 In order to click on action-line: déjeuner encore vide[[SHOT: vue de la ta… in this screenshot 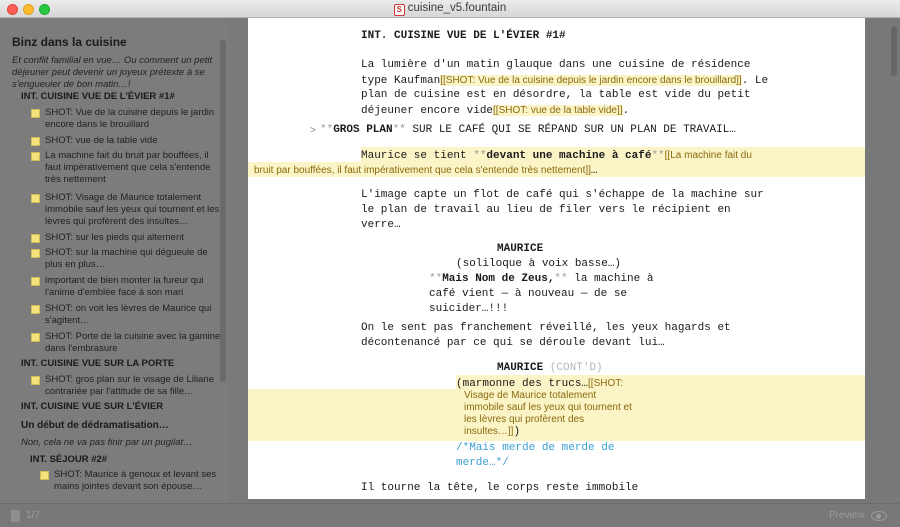, I will do `click(495, 111)`.